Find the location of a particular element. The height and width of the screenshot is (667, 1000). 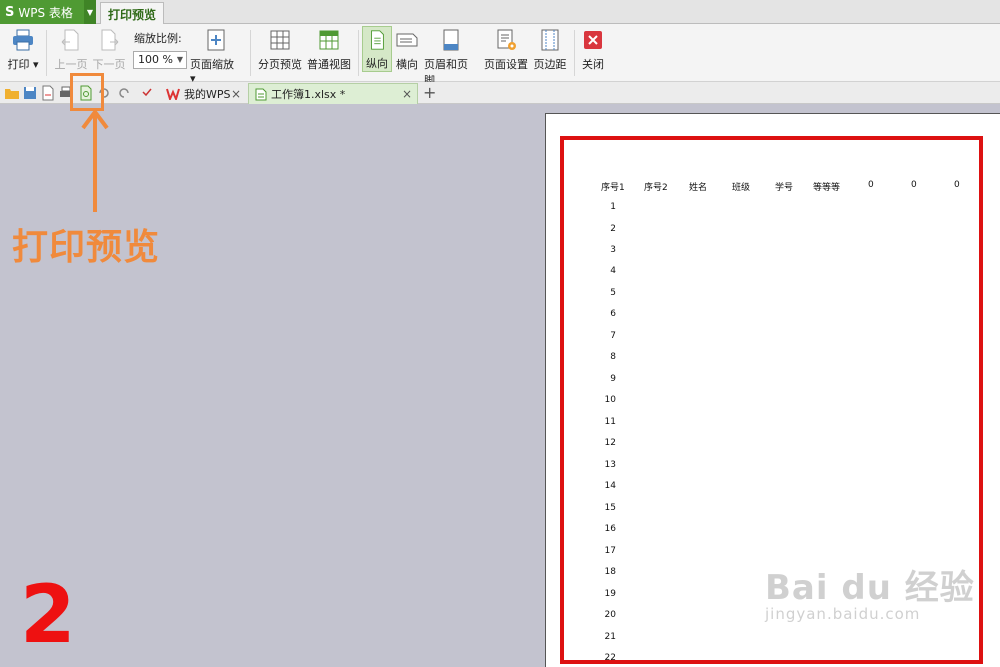

table-row: 17 is located at coordinates (610, 551).